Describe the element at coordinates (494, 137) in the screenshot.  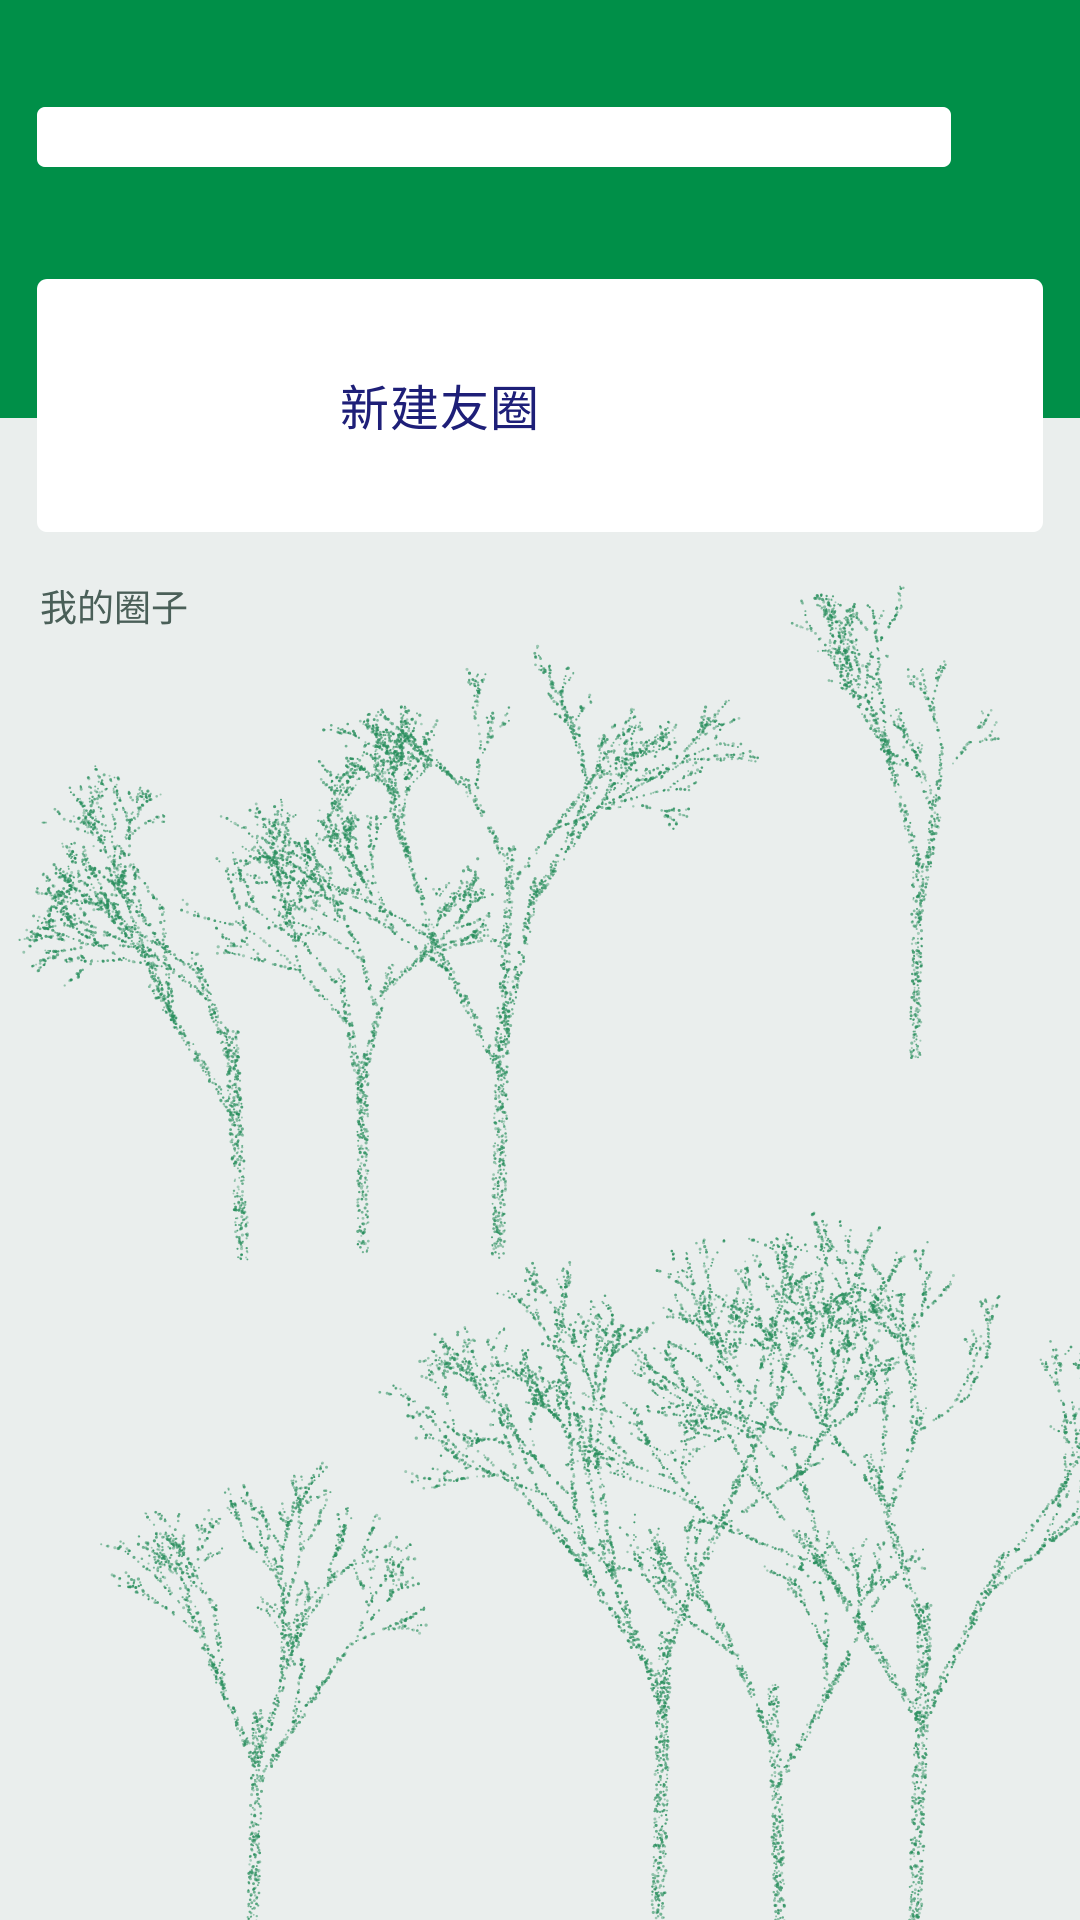
I see `search-input` at that location.